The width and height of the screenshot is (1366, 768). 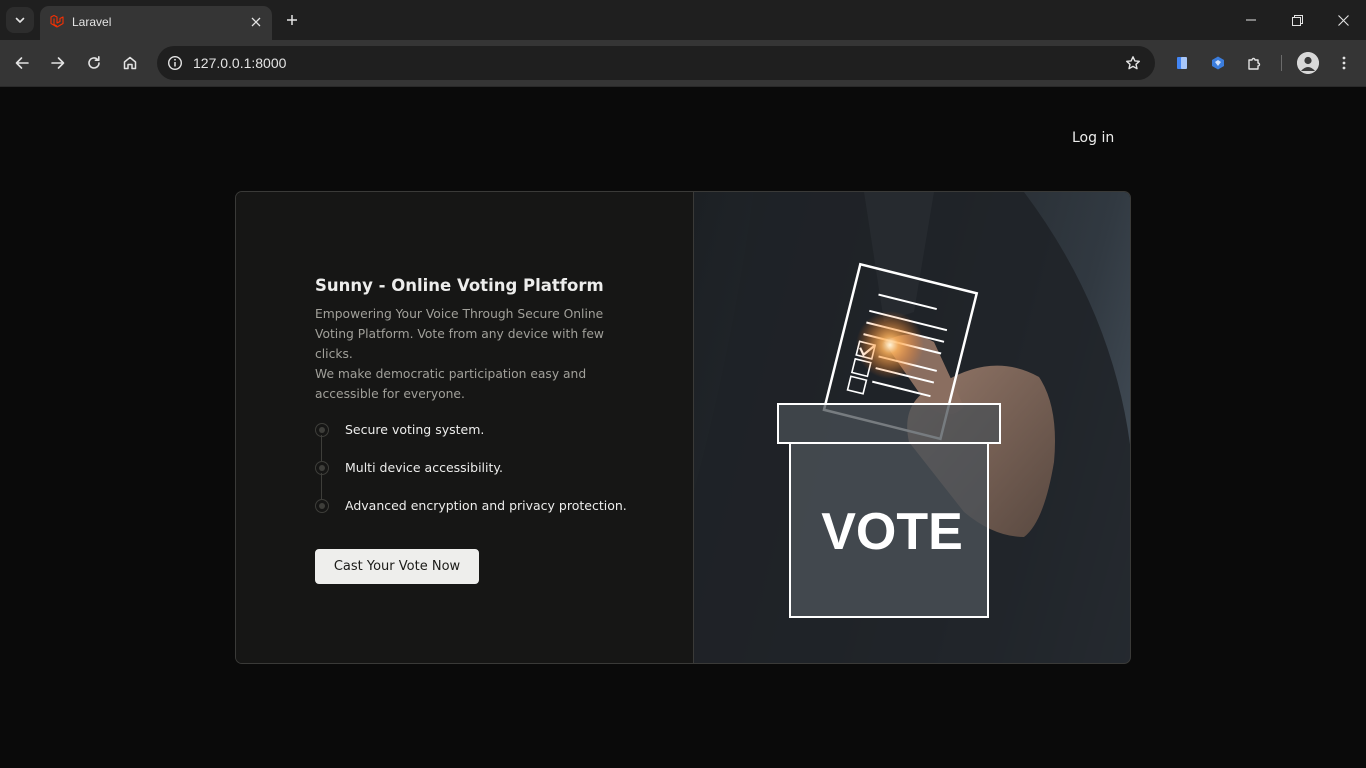 What do you see at coordinates (239, 63) in the screenshot?
I see `url-text: 127.0.0.1:8000` at bounding box center [239, 63].